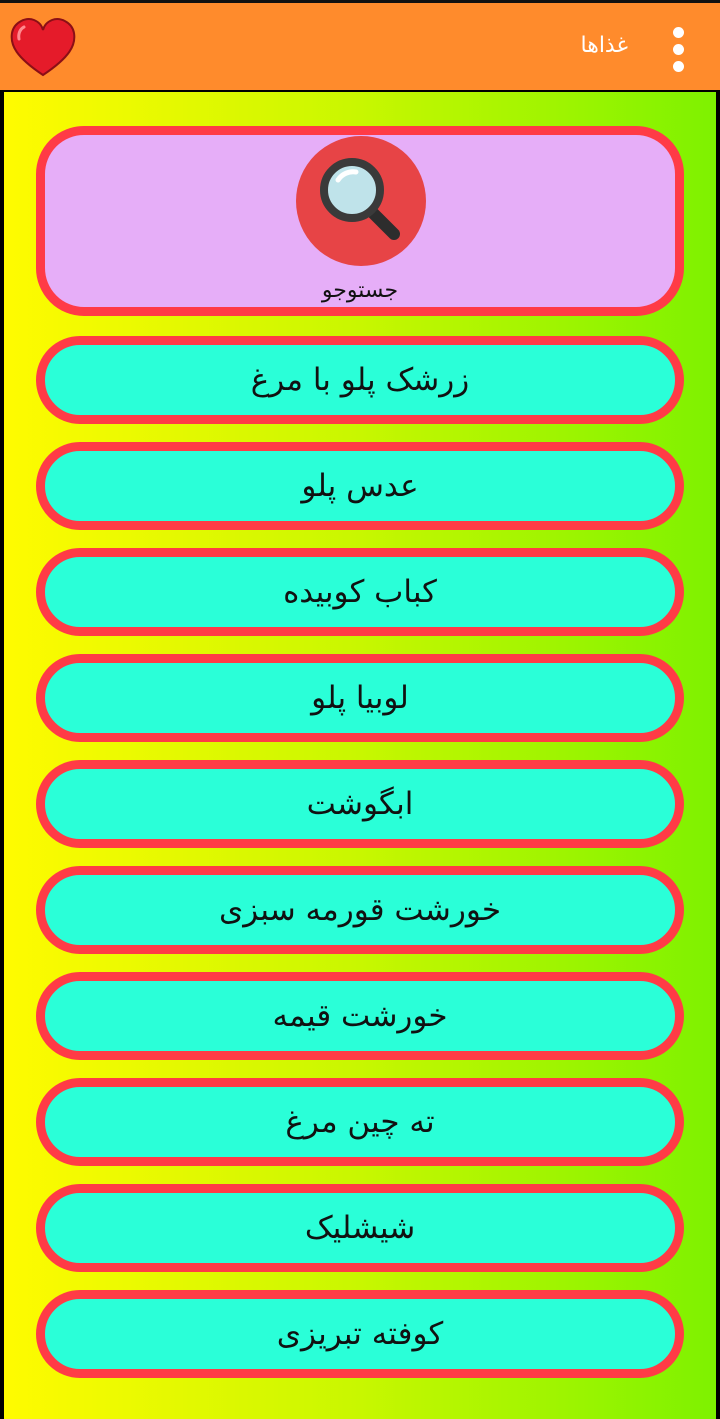  Describe the element at coordinates (360, 592) in the screenshot. I see `food-button-kabab-koobideh: کباب کوبیده` at that location.